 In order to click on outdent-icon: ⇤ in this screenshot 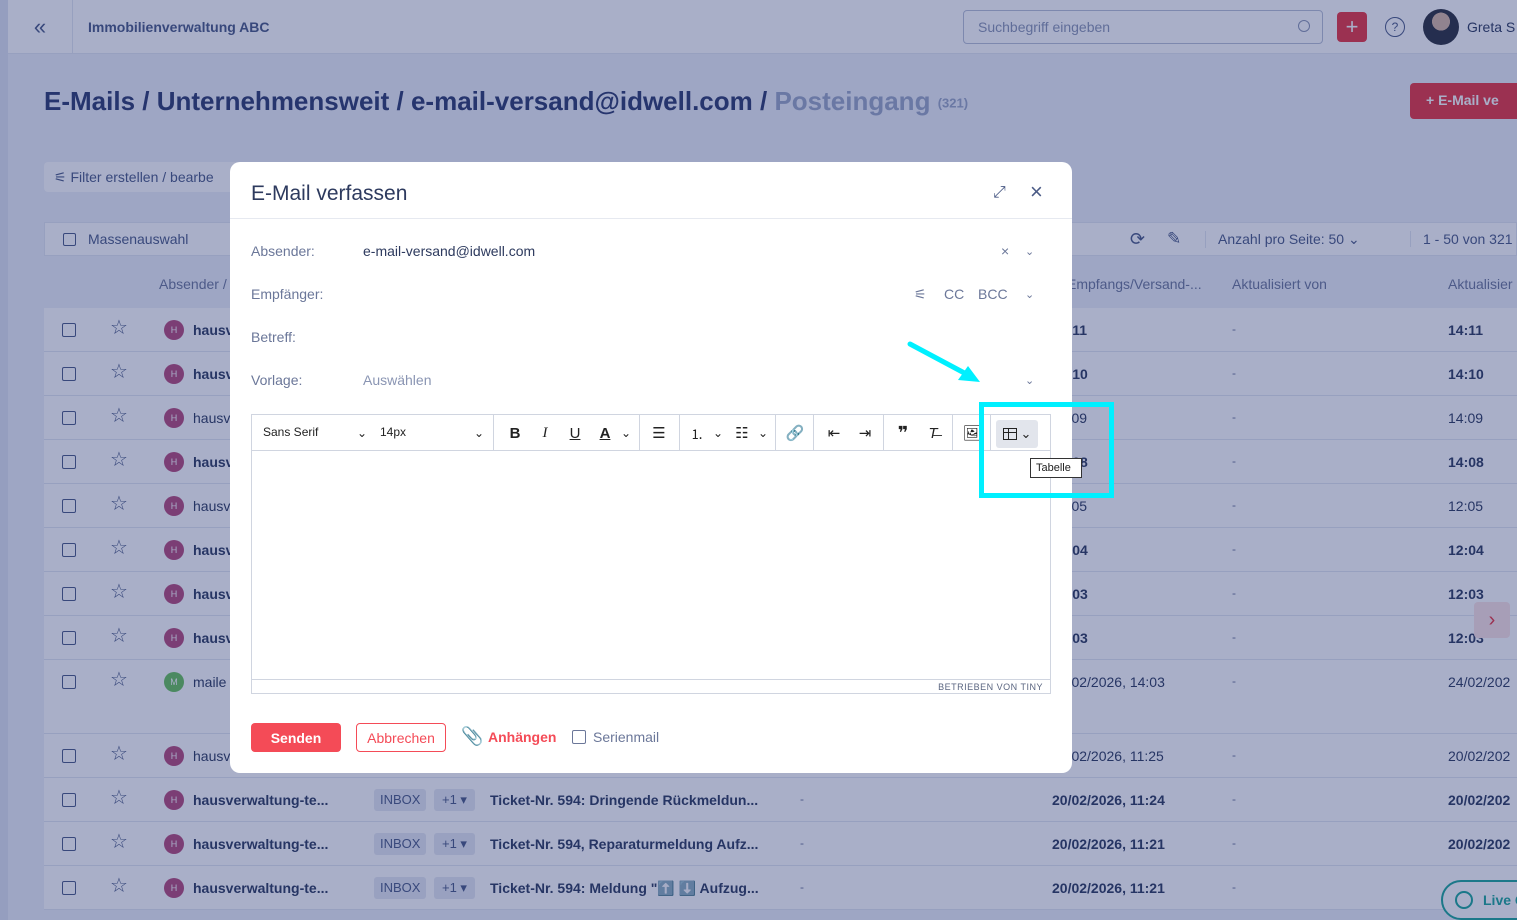, I will do `click(834, 433)`.